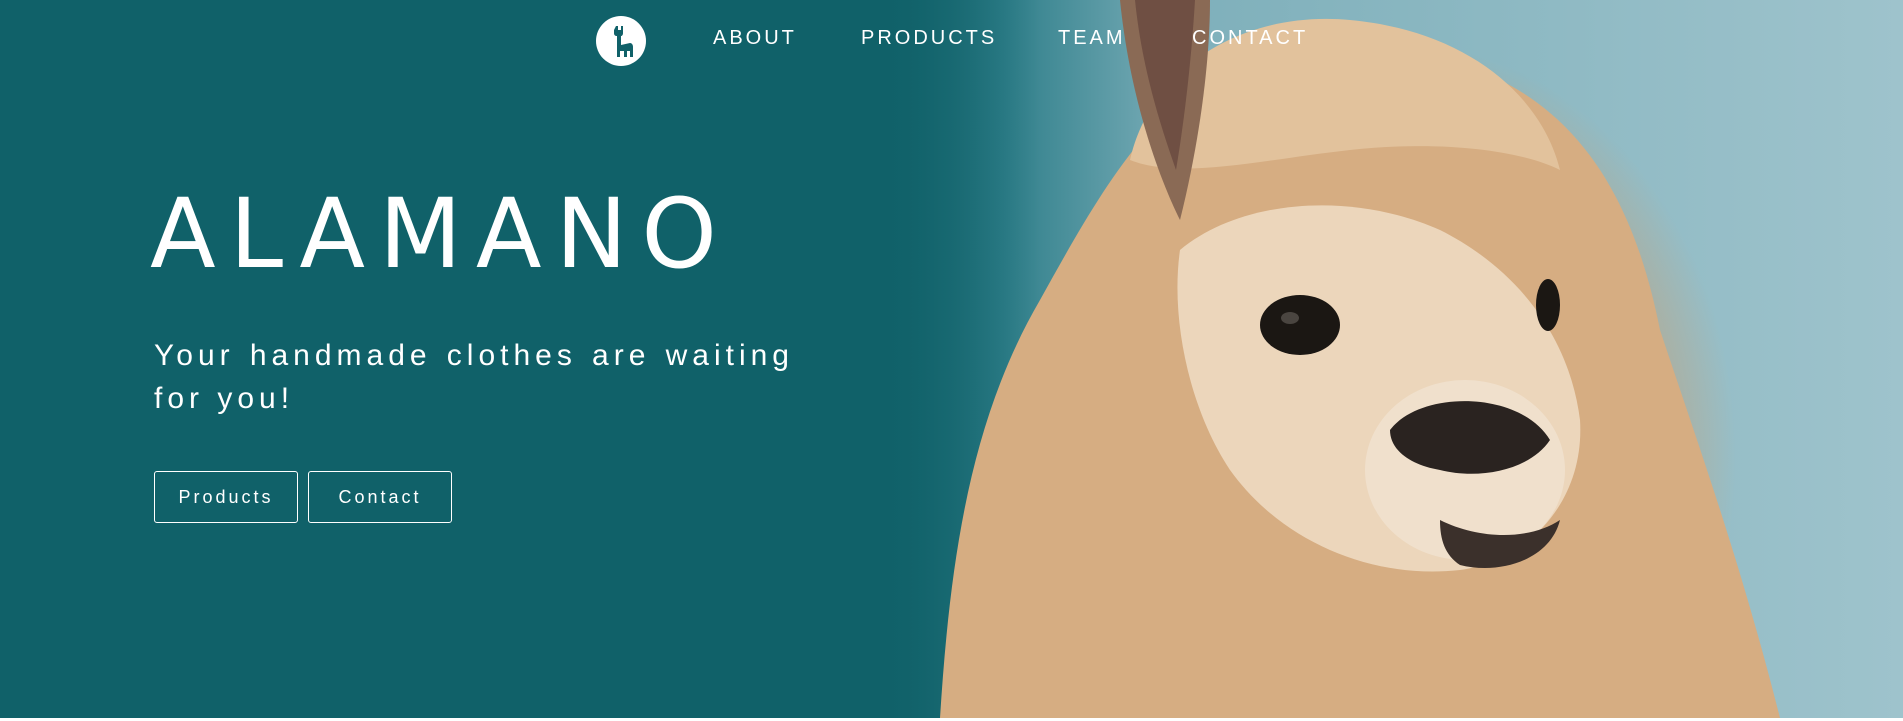 This screenshot has width=1903, height=721. I want to click on products-button: Products, so click(226, 497).